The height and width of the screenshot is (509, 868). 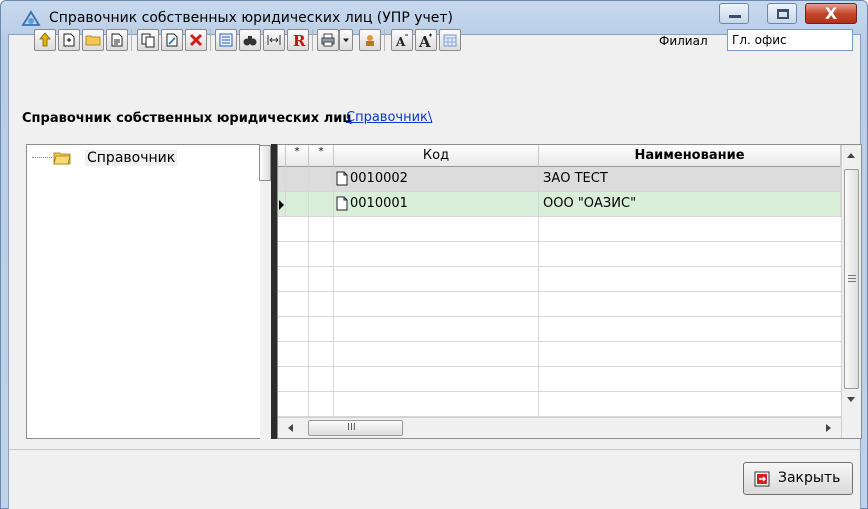 I want to click on horizontal-scroll-thumb: III, so click(x=355, y=428).